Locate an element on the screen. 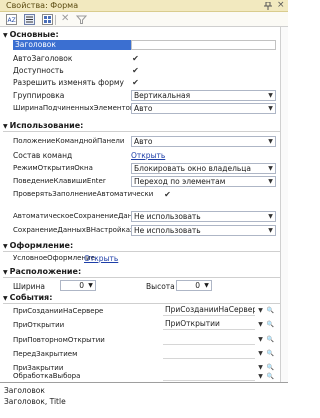 The width and height of the screenshot is (320, 418). grouping-label: Группировка is located at coordinates (39, 95).